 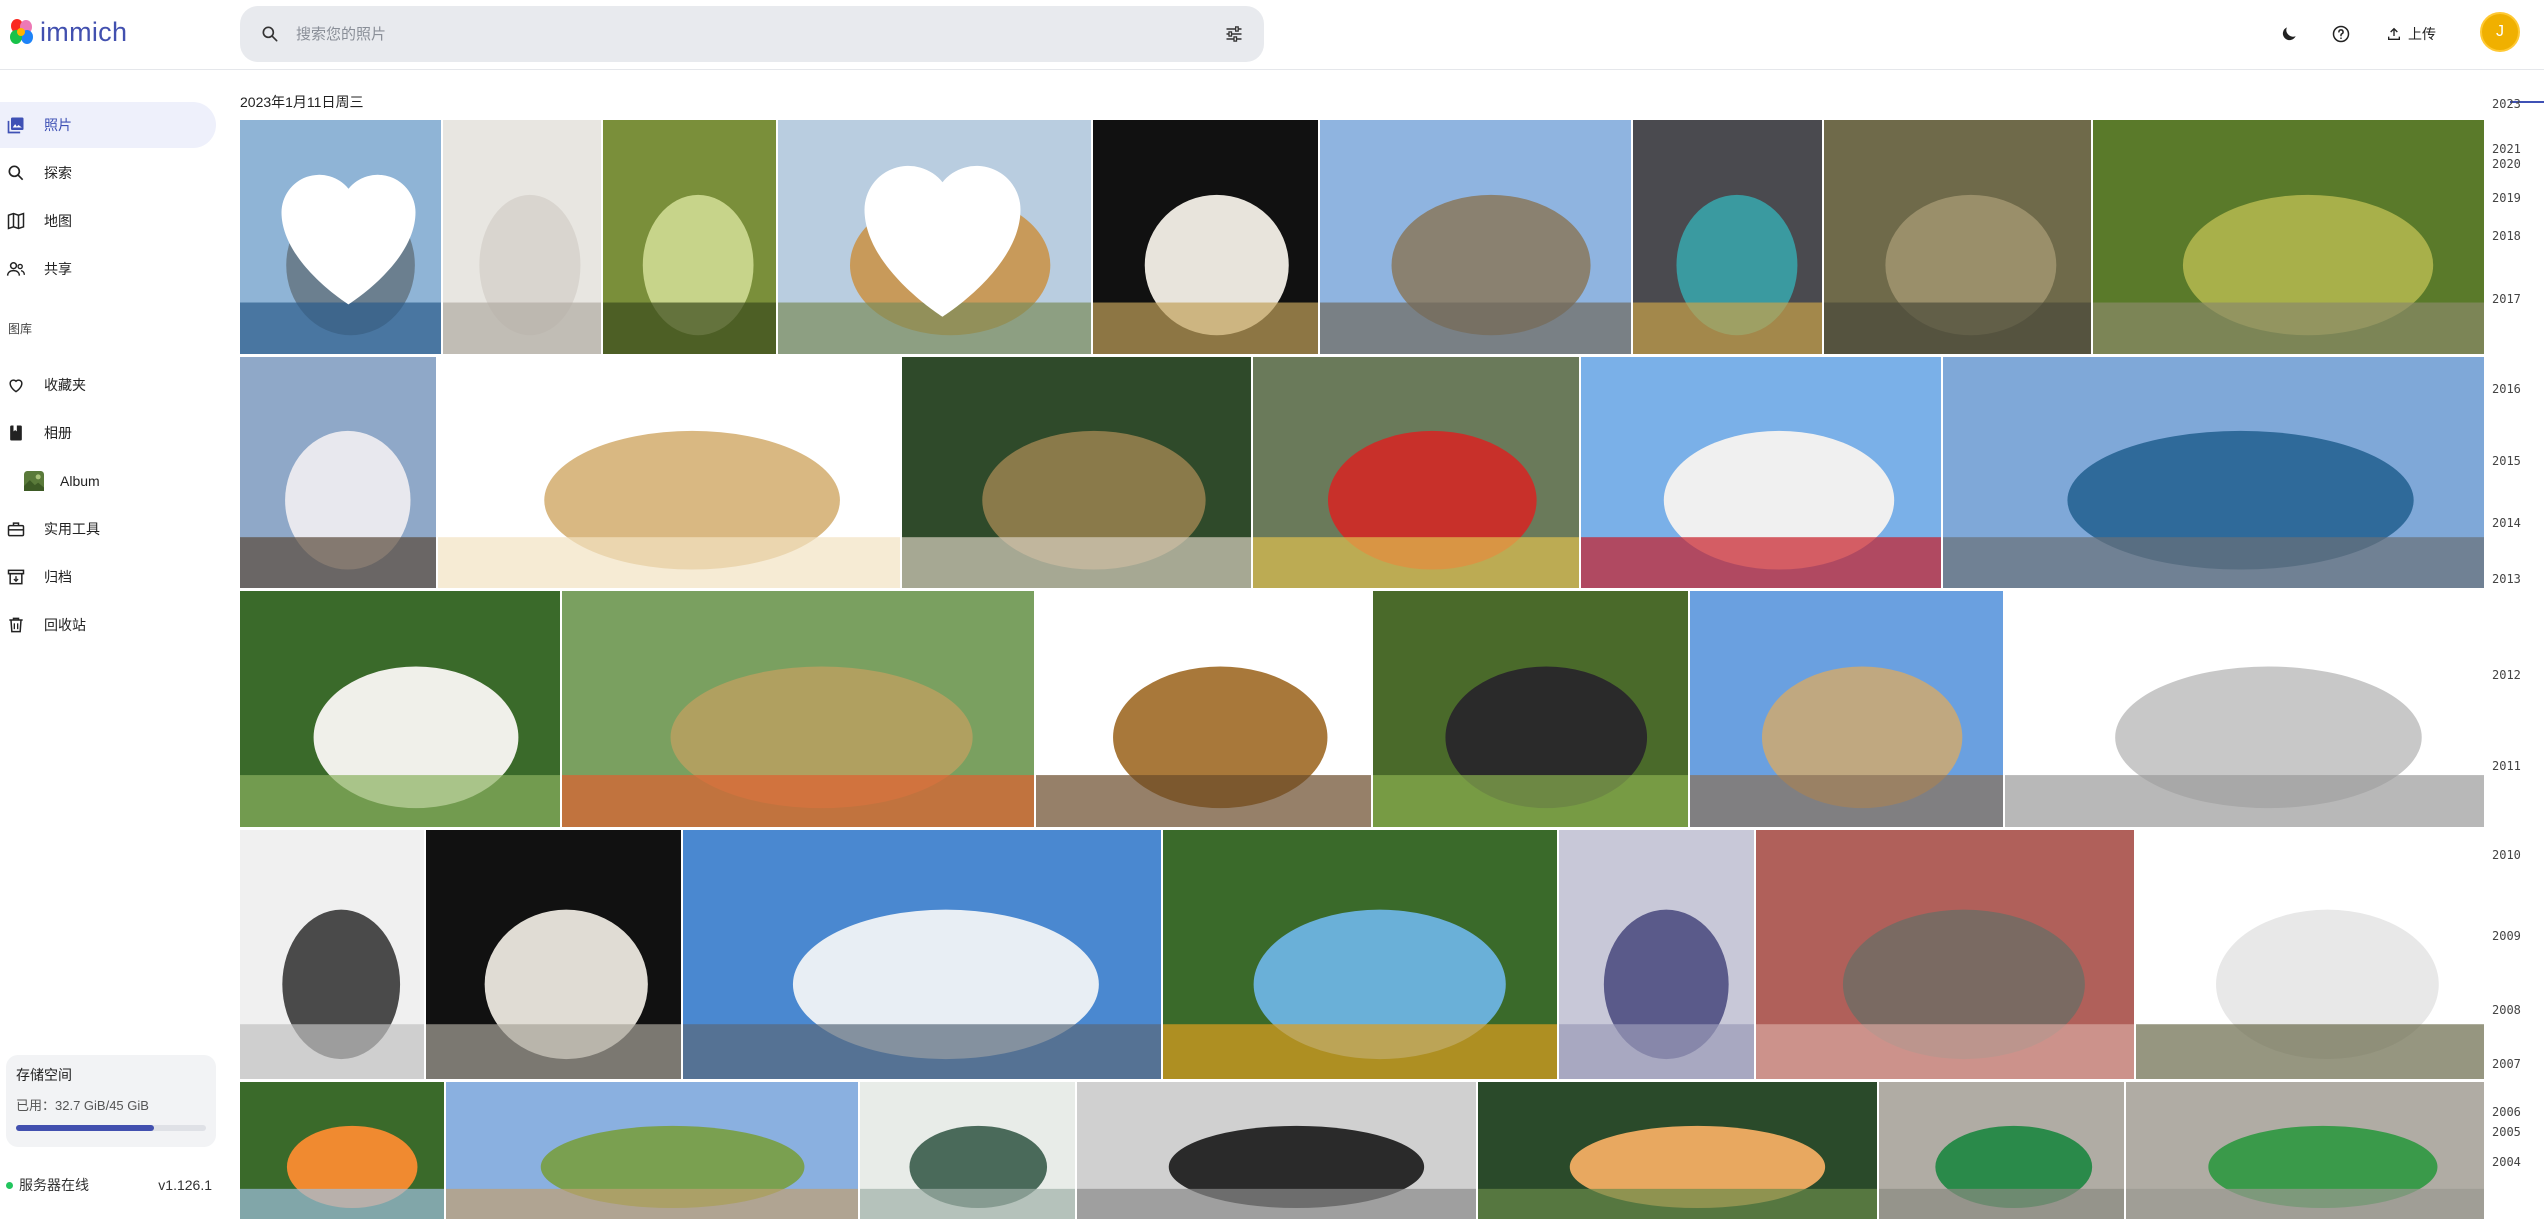 I want to click on help-button, so click(x=2341, y=34).